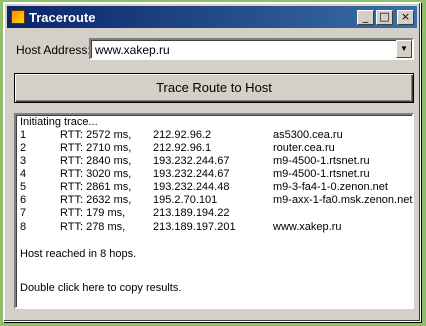 The image size is (426, 326). What do you see at coordinates (365, 17) in the screenshot?
I see `minimize-button: _` at bounding box center [365, 17].